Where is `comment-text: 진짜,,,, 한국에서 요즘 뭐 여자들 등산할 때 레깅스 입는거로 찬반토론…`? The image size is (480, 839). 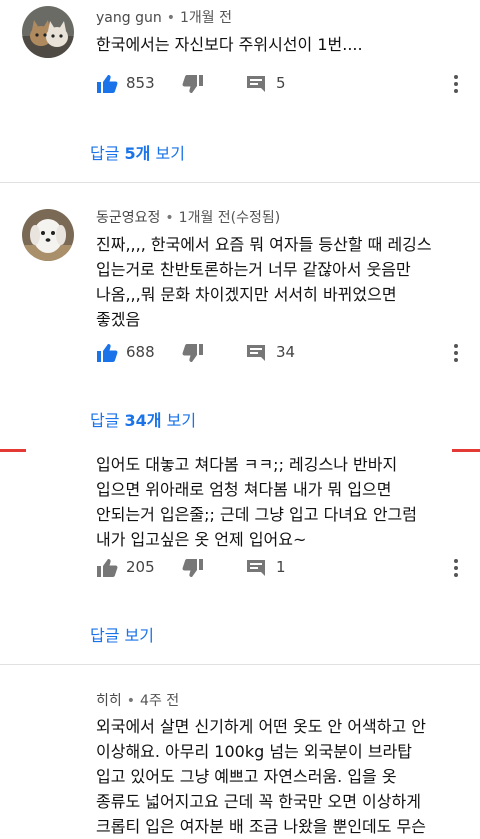 comment-text: 진짜,,,, 한국에서 요즘 뭐 여자들 등산할 때 레깅스 입는거로 찬반토론… is located at coordinates (264, 282).